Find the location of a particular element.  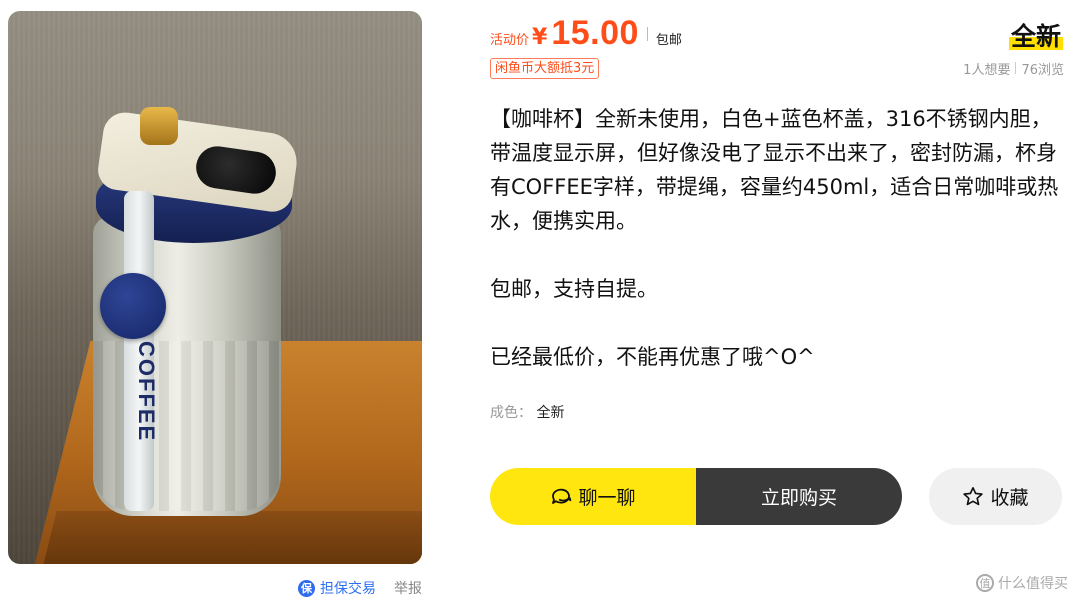

wants-count: 1人想要 is located at coordinates (987, 70).